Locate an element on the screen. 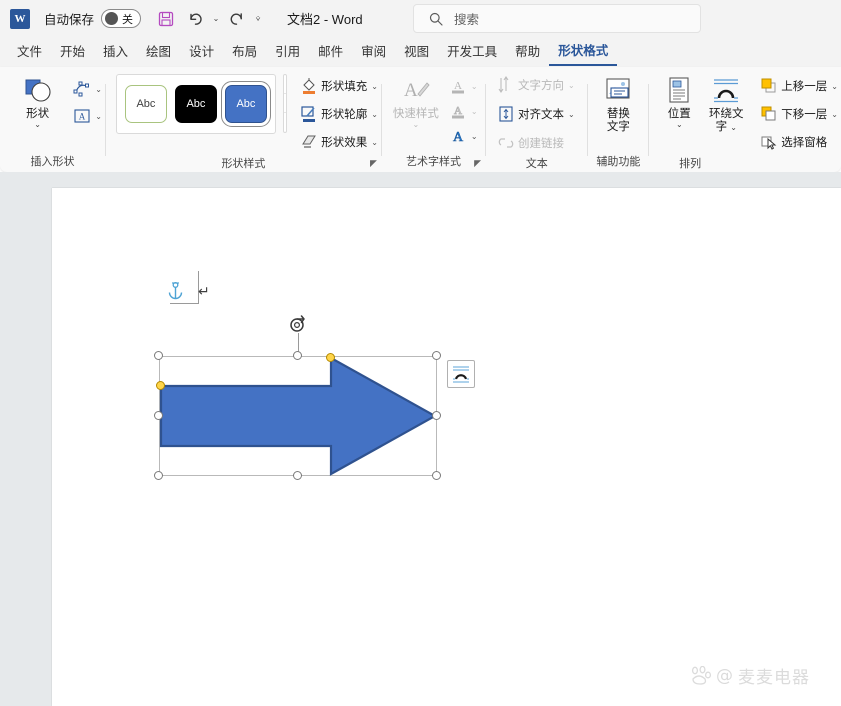 Image resolution: width=841 pixels, height=706 pixels. wordart-quick-styles-icon: A is located at coordinates (417, 90).